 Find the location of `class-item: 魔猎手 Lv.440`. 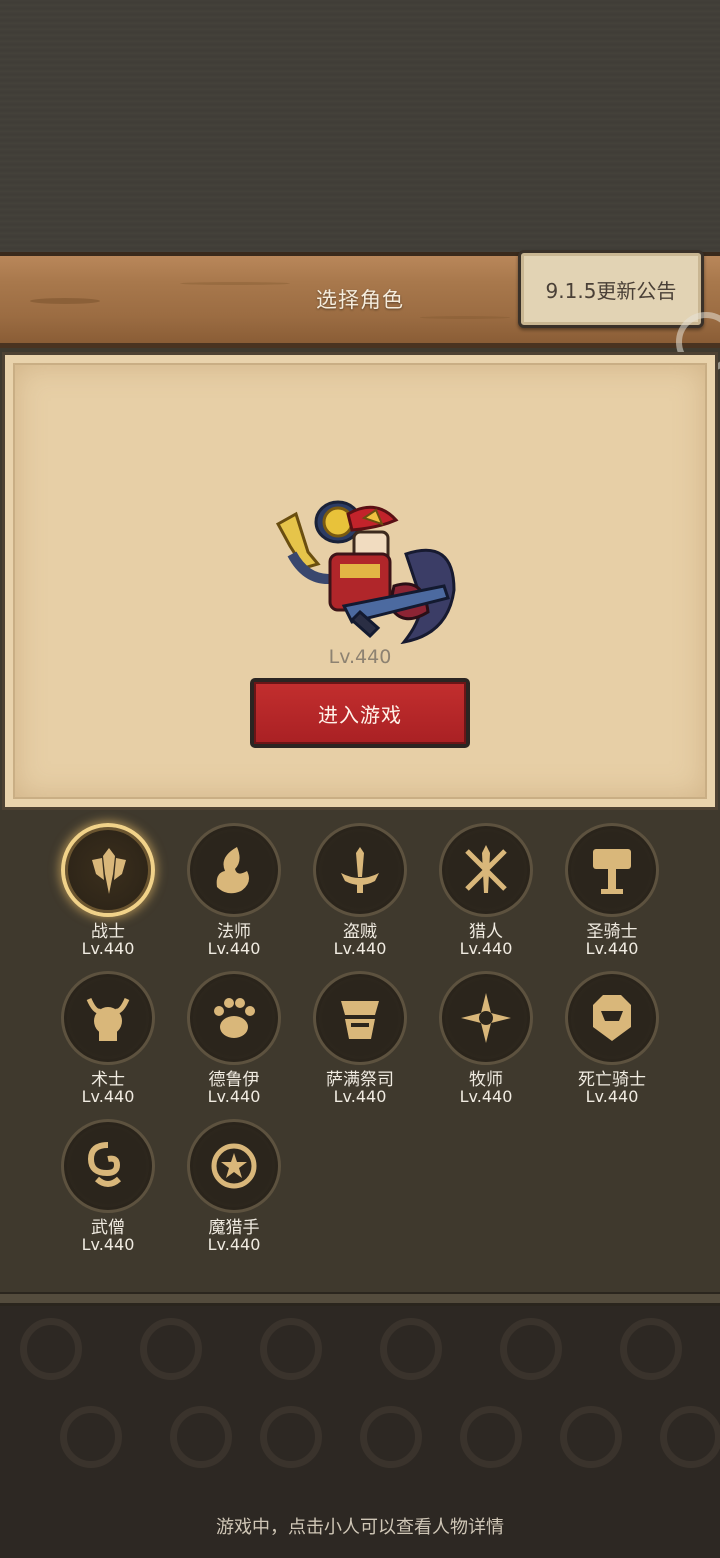

class-item: 魔猎手 Lv.440 is located at coordinates (234, 1191).